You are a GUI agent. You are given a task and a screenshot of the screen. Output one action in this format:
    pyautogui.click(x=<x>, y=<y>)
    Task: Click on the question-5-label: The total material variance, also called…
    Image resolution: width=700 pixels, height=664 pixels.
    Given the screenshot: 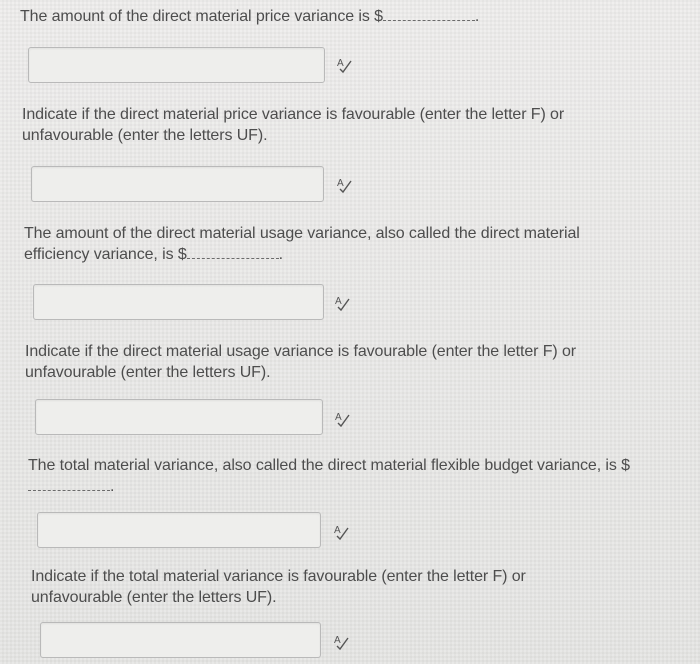 What is the action you would take?
    pyautogui.click(x=329, y=465)
    